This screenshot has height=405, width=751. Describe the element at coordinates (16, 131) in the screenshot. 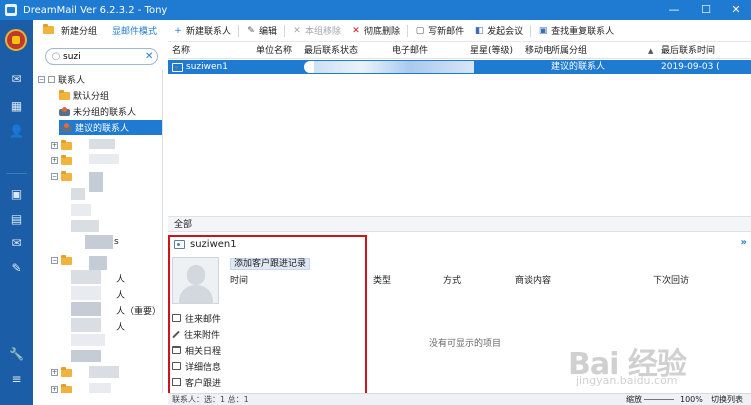

I see `contacts-icon: 👤` at that location.